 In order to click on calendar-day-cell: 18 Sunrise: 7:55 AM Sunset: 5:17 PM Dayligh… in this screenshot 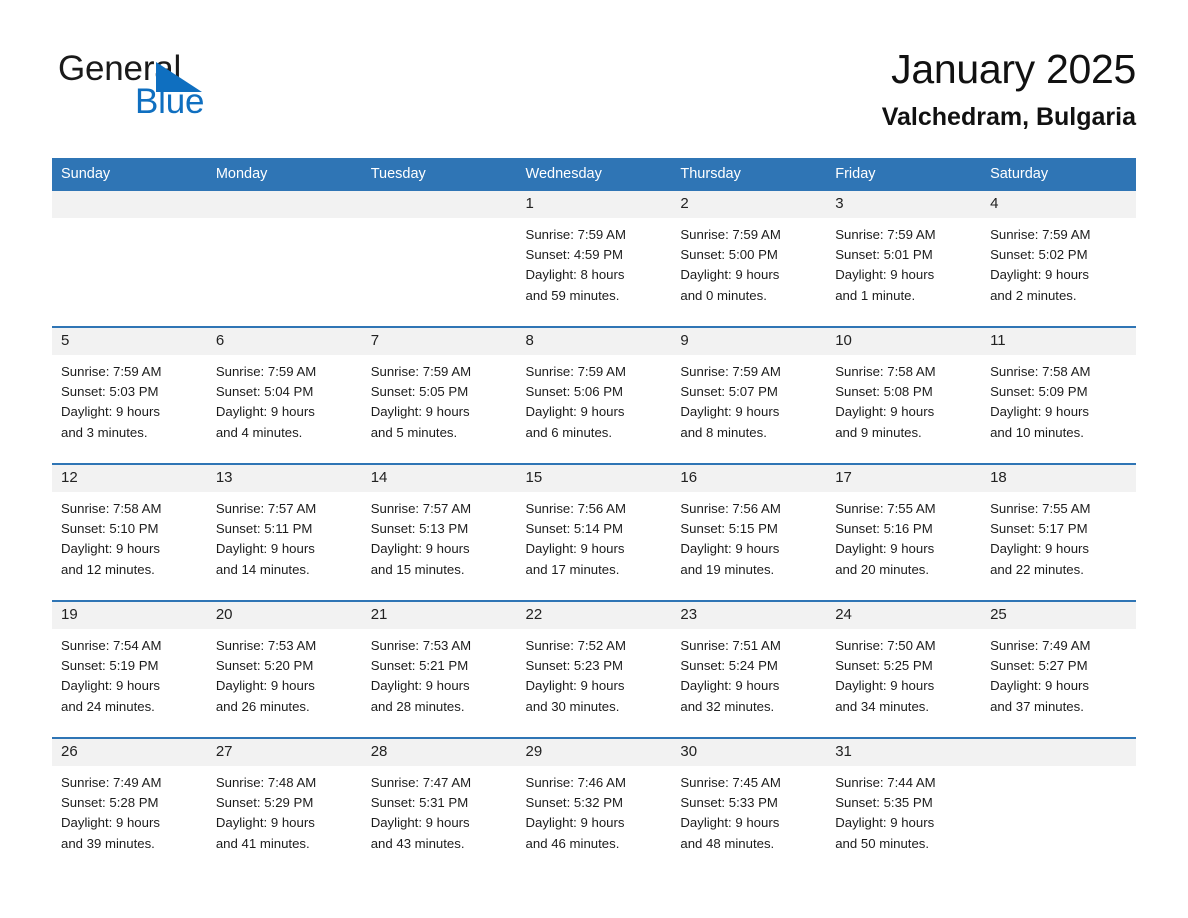, I will do `click(1058, 532)`.